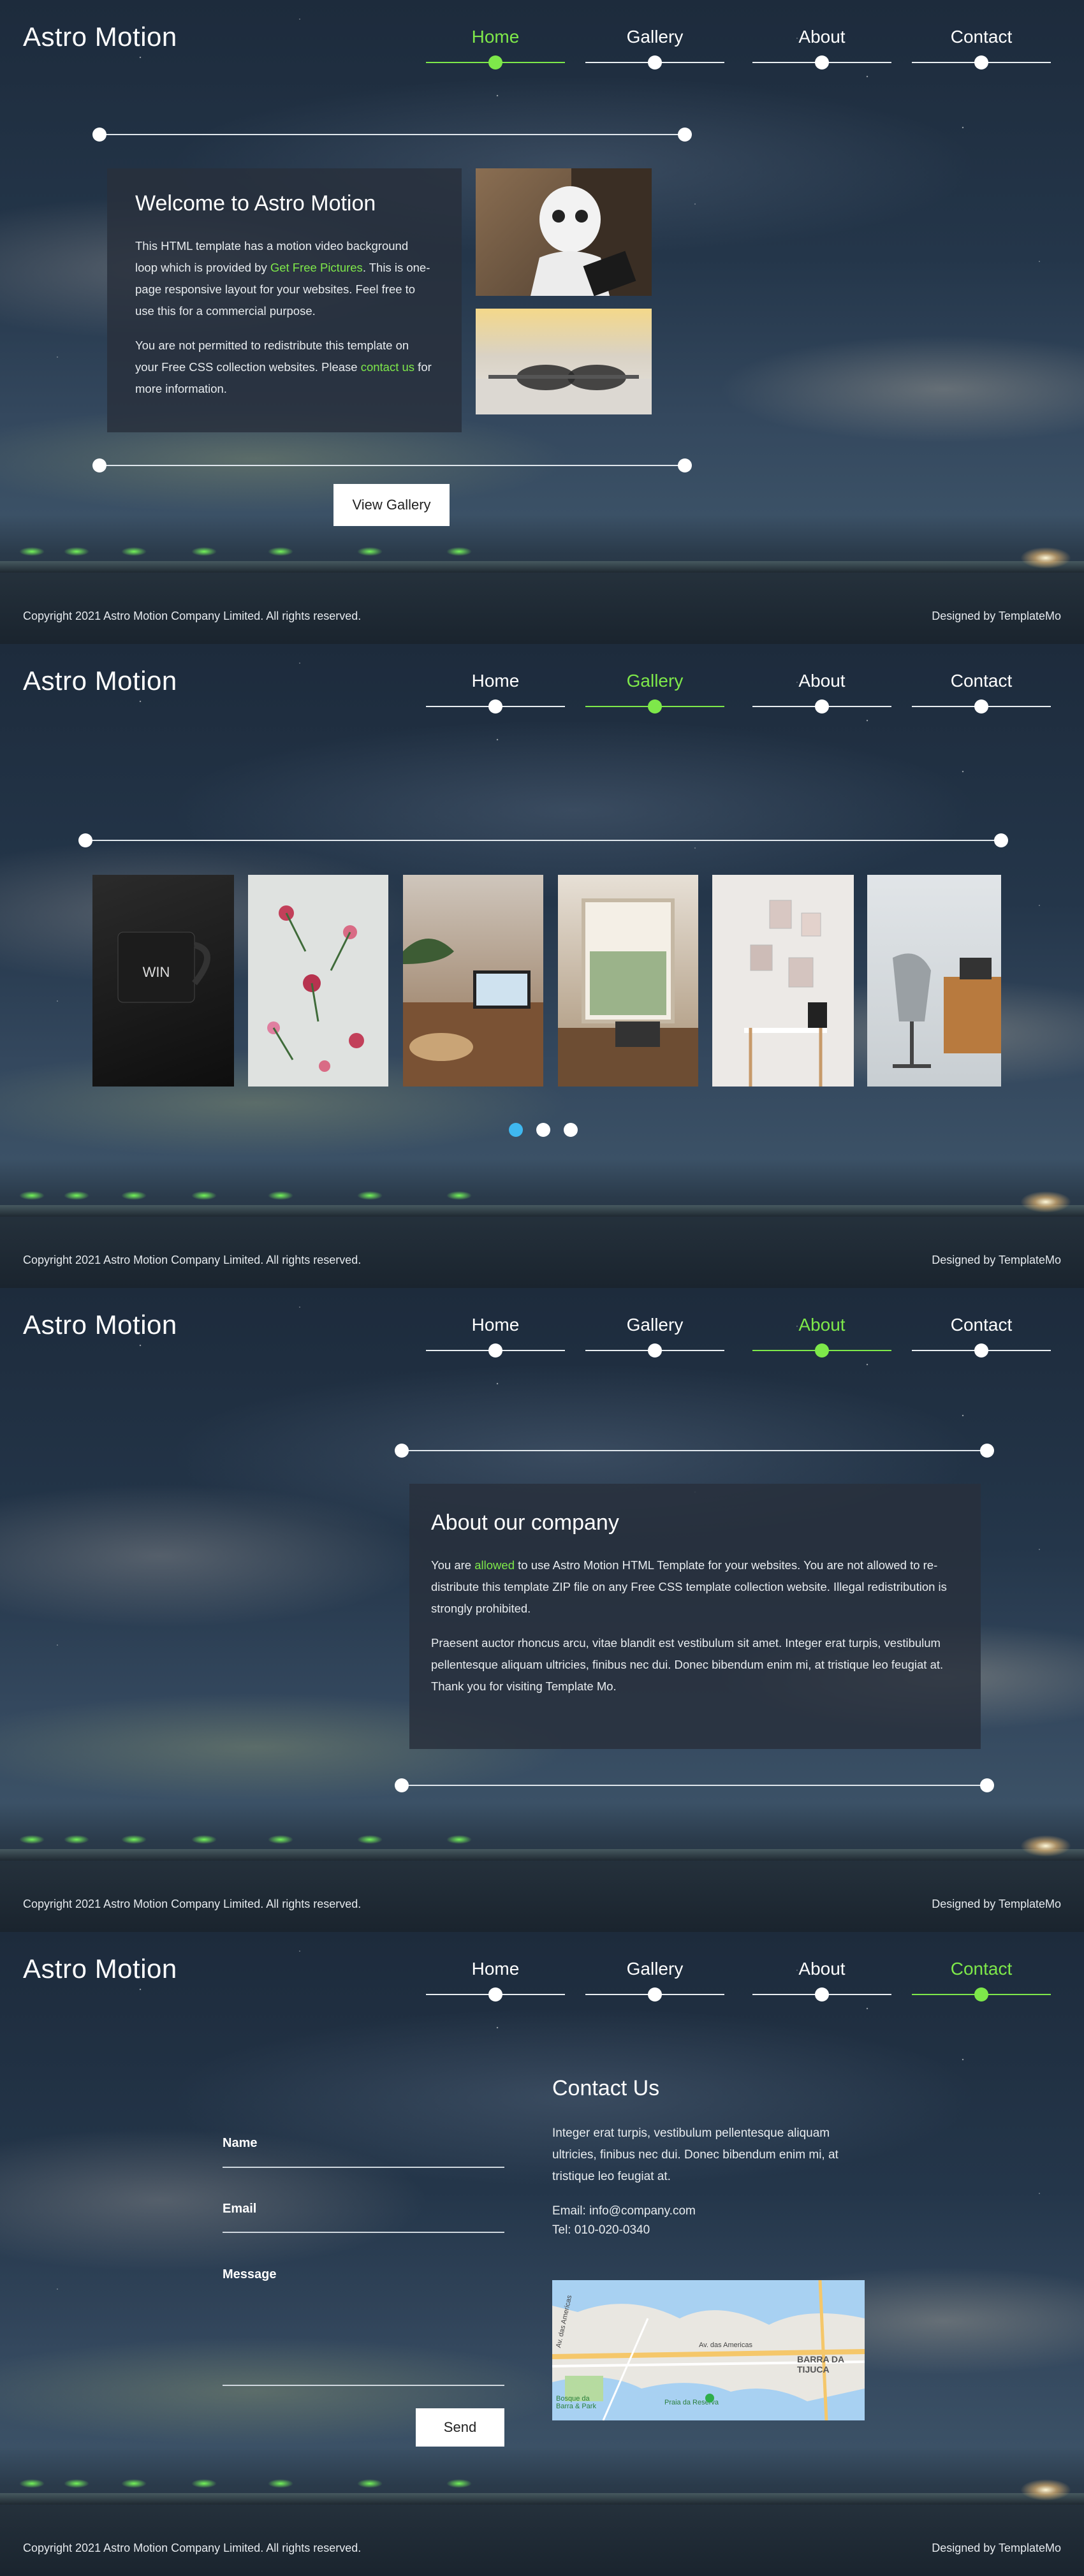 The height and width of the screenshot is (2576, 1084). What do you see at coordinates (564, 390) in the screenshot?
I see `glasses-illustration` at bounding box center [564, 390].